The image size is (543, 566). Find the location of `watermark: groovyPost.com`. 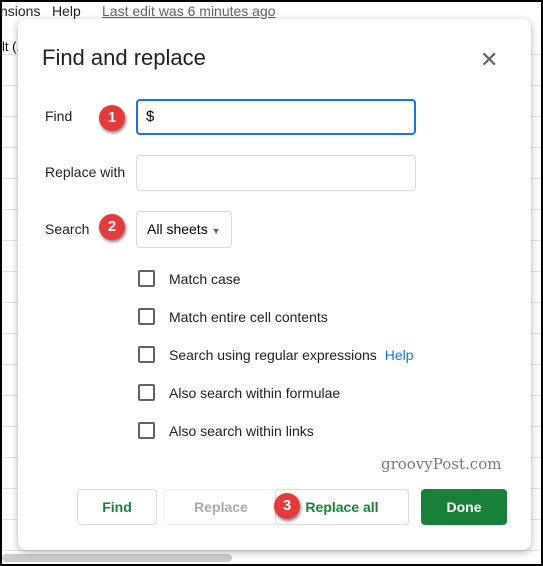

watermark: groovyPost.com is located at coordinates (441, 464).